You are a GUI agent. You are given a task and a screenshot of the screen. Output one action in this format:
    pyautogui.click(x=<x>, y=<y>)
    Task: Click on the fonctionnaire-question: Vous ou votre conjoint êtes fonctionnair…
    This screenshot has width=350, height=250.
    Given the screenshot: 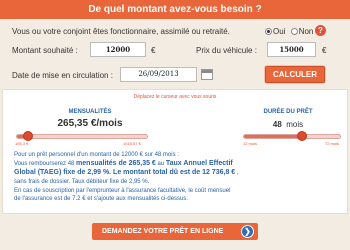 What is the action you would take?
    pyautogui.click(x=121, y=31)
    